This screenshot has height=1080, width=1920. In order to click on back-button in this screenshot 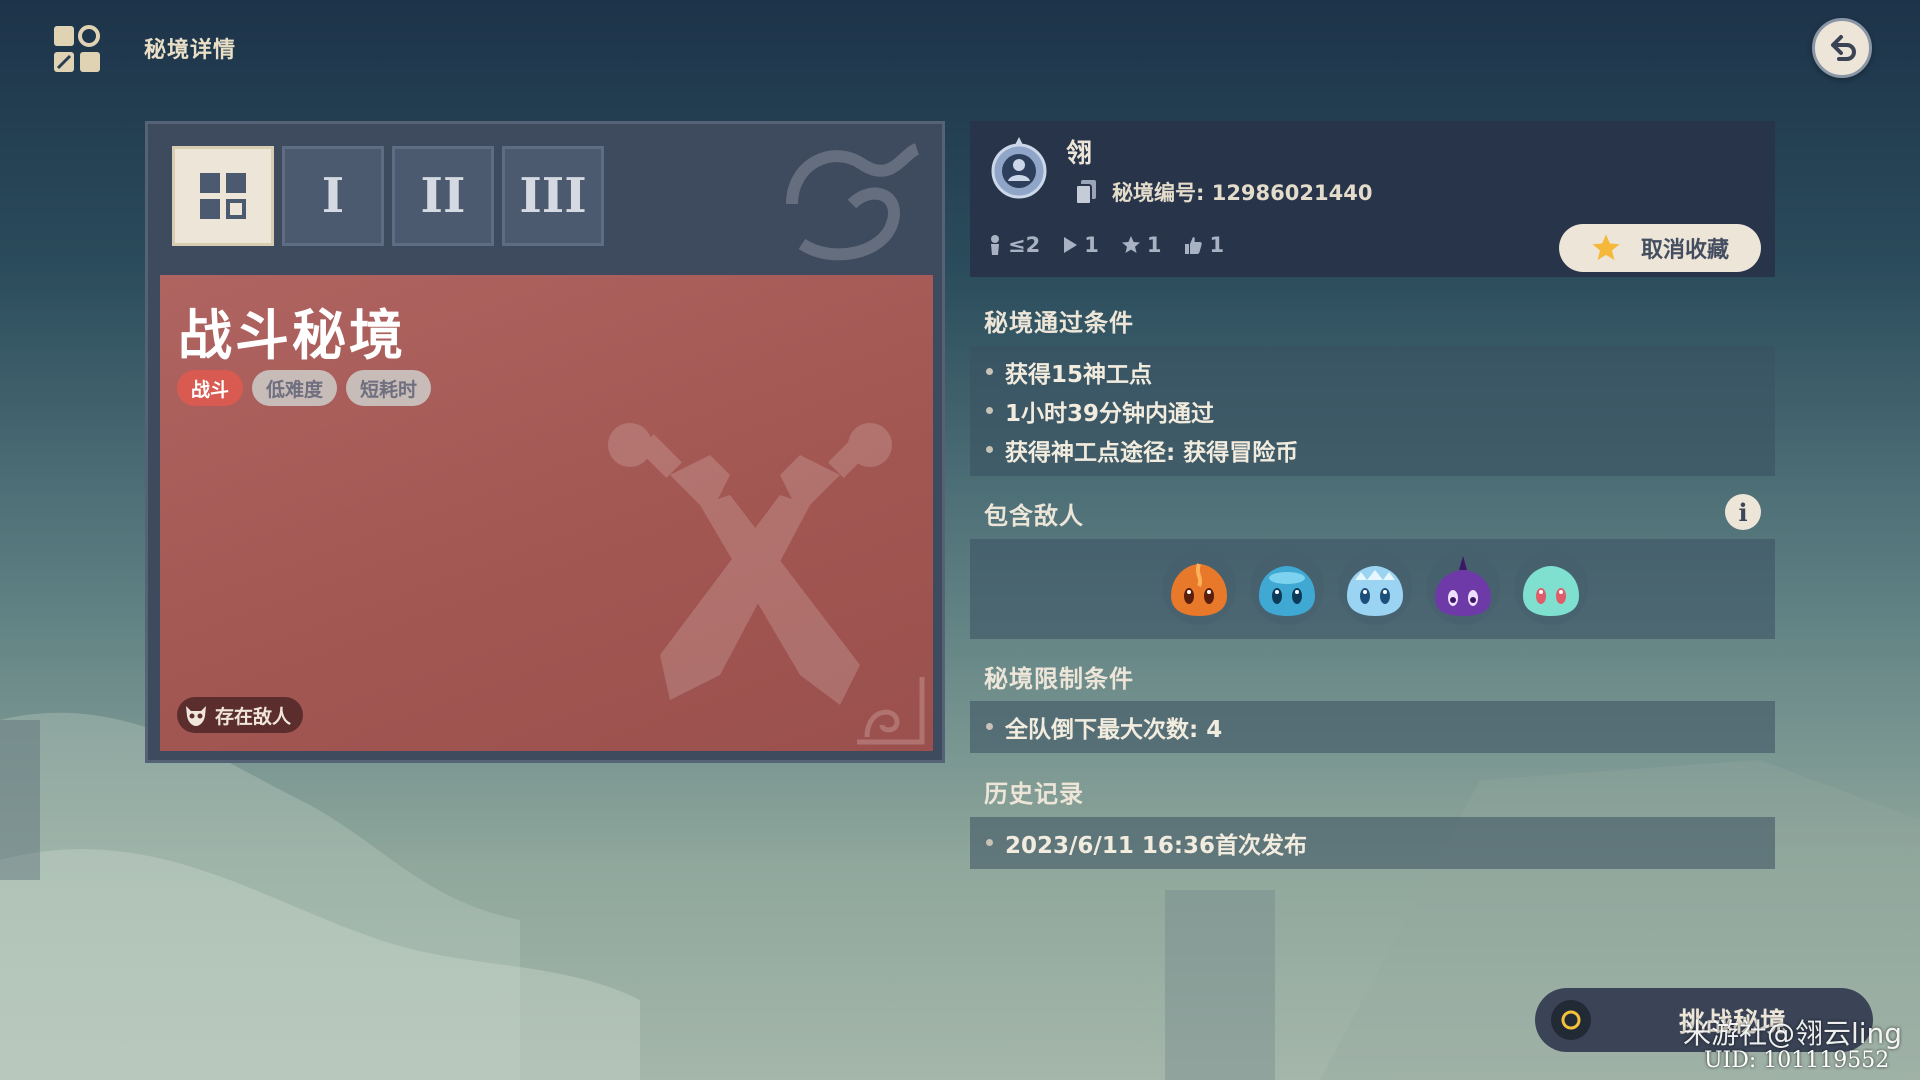, I will do `click(1842, 48)`.